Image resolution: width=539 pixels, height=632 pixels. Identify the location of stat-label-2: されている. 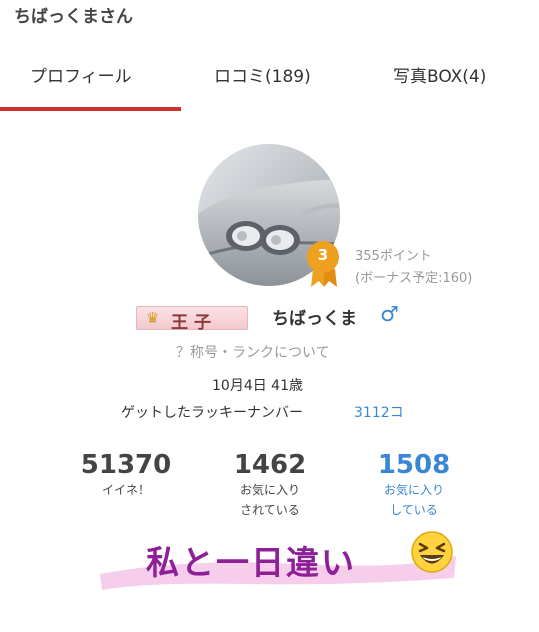
(270, 510).